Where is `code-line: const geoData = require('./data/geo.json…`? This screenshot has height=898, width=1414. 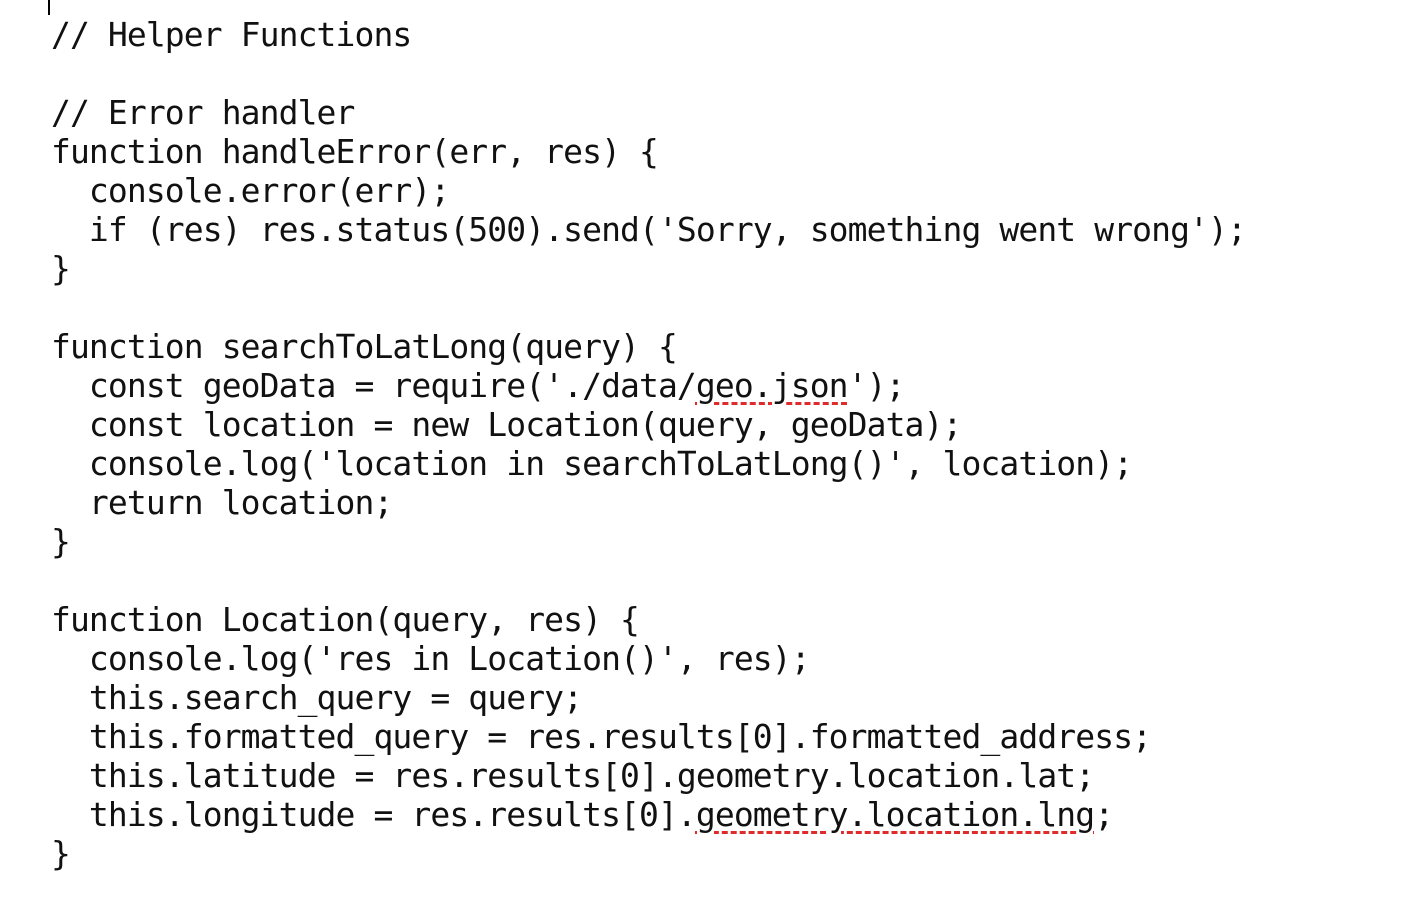 code-line: const geoData = require('./data/geo.json… is located at coordinates (648, 385).